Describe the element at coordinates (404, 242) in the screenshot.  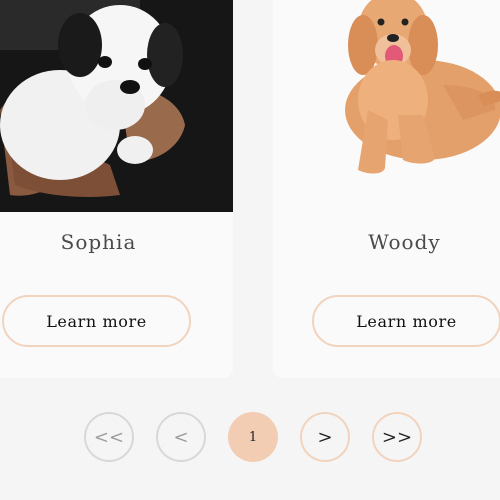
I see `pet-name: Woody` at that location.